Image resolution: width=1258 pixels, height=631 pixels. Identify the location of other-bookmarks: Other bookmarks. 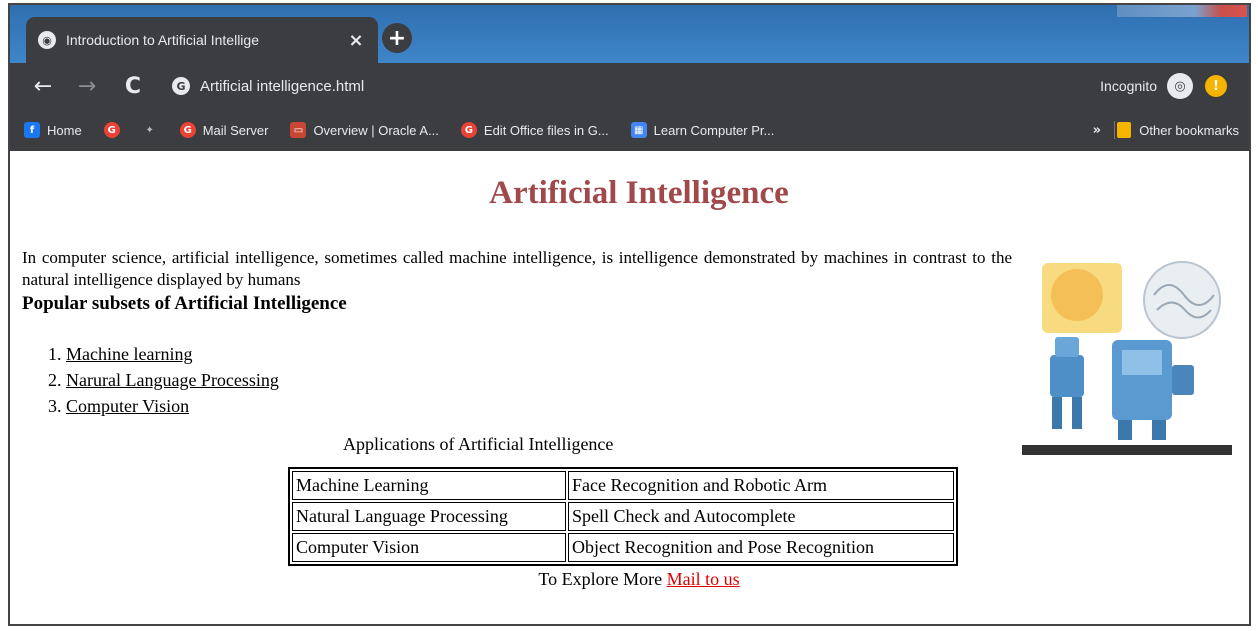
(1178, 130).